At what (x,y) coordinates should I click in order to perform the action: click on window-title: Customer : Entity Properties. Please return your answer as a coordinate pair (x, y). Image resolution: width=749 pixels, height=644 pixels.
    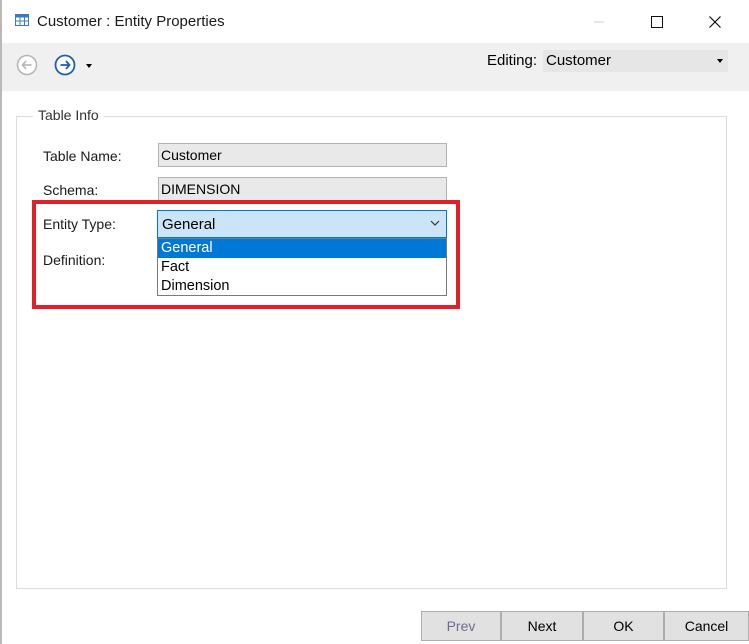
    Looking at the image, I should click on (131, 21).